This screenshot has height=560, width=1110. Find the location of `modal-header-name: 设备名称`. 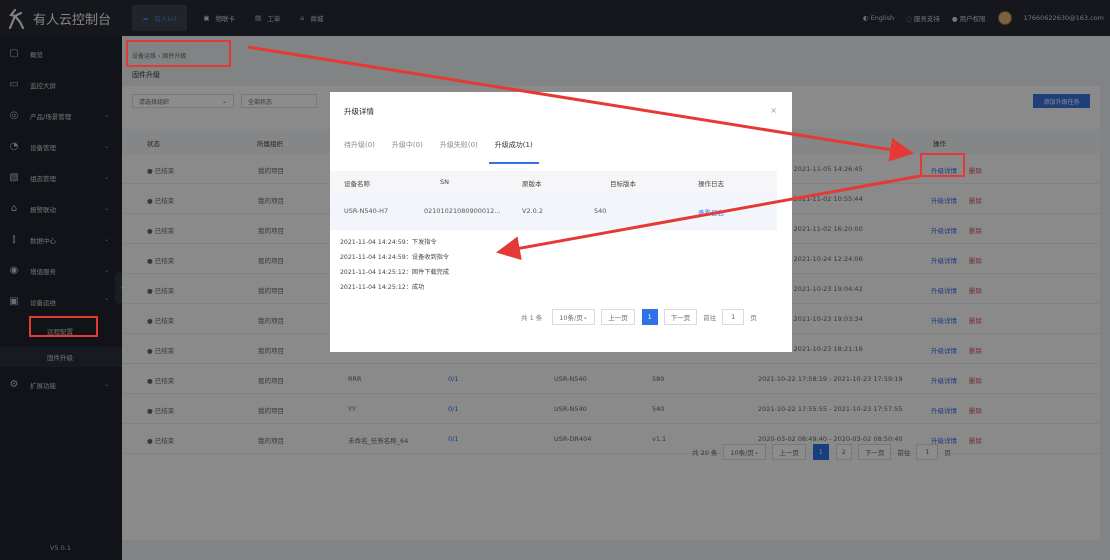

modal-header-name: 设备名称 is located at coordinates (357, 184).